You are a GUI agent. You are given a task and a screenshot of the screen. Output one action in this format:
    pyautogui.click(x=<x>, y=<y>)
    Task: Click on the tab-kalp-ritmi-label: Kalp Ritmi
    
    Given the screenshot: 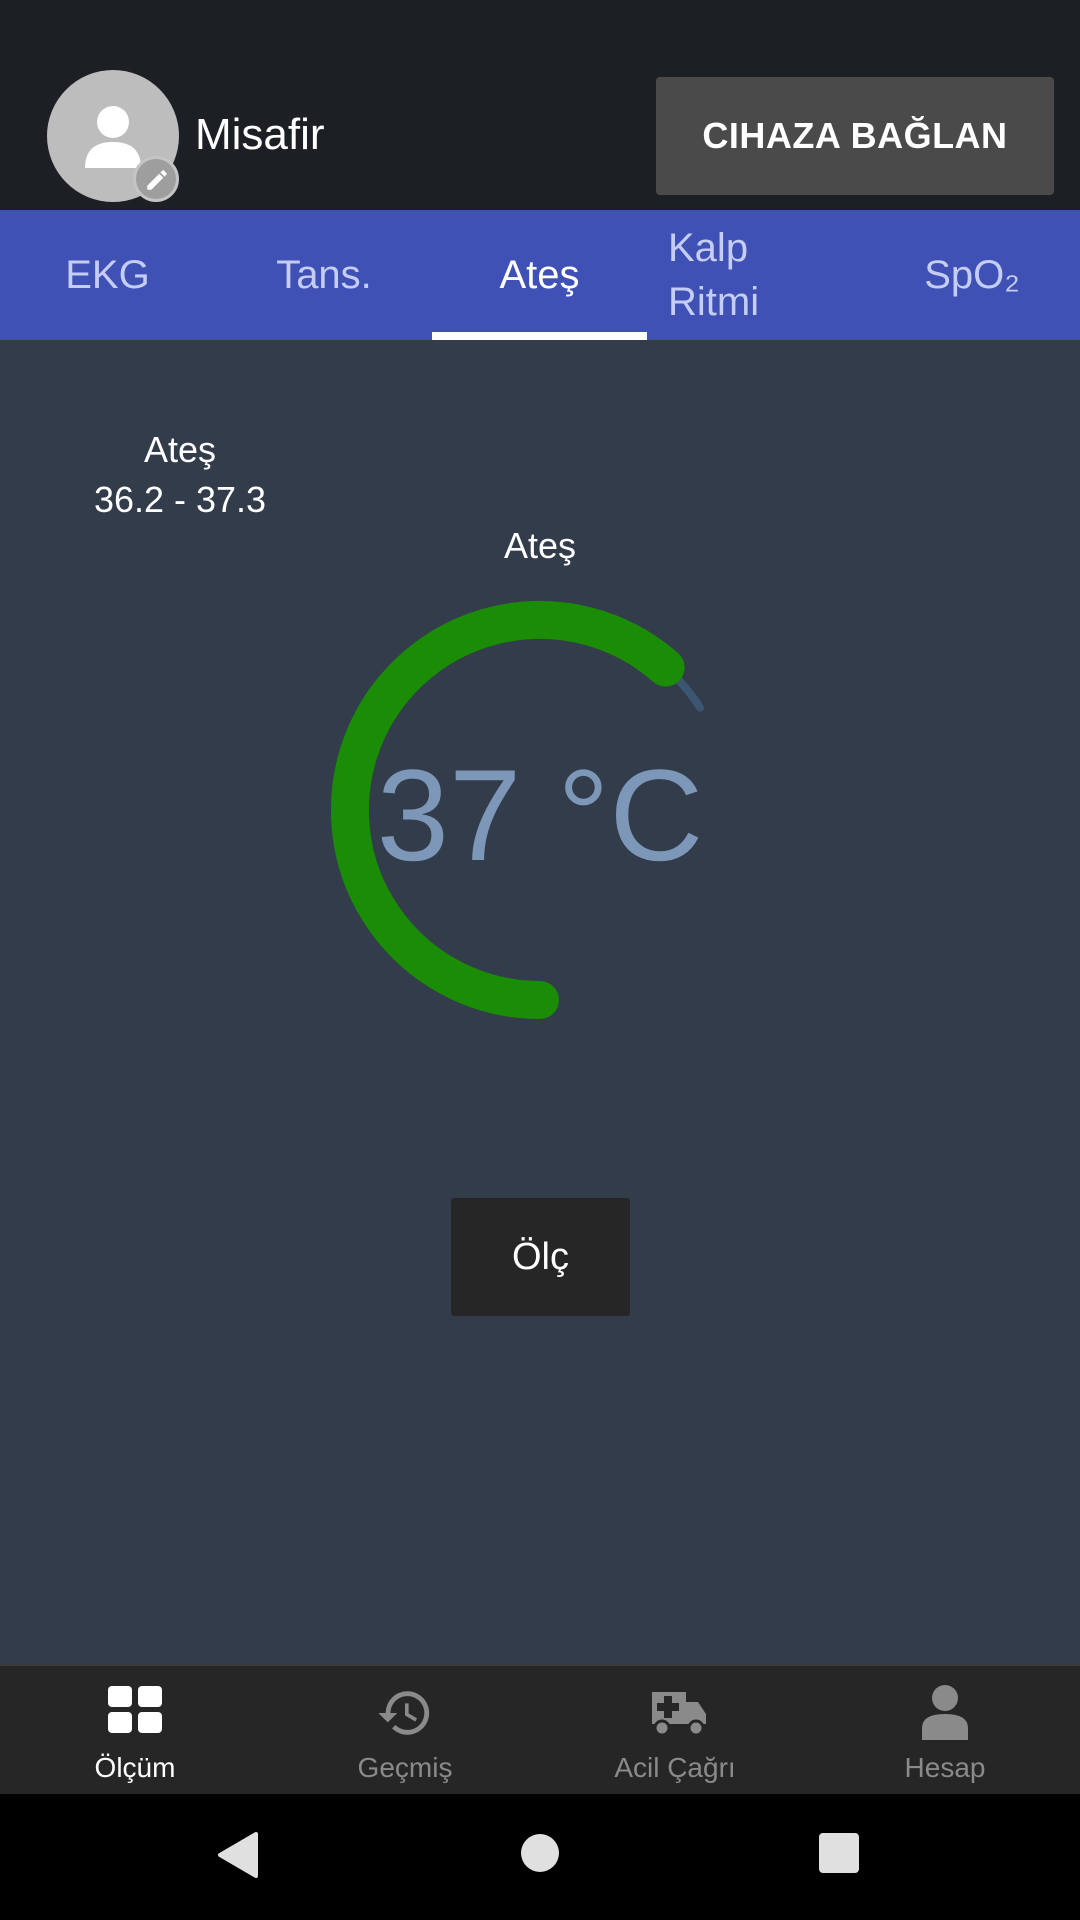 What is the action you would take?
    pyautogui.click(x=714, y=275)
    